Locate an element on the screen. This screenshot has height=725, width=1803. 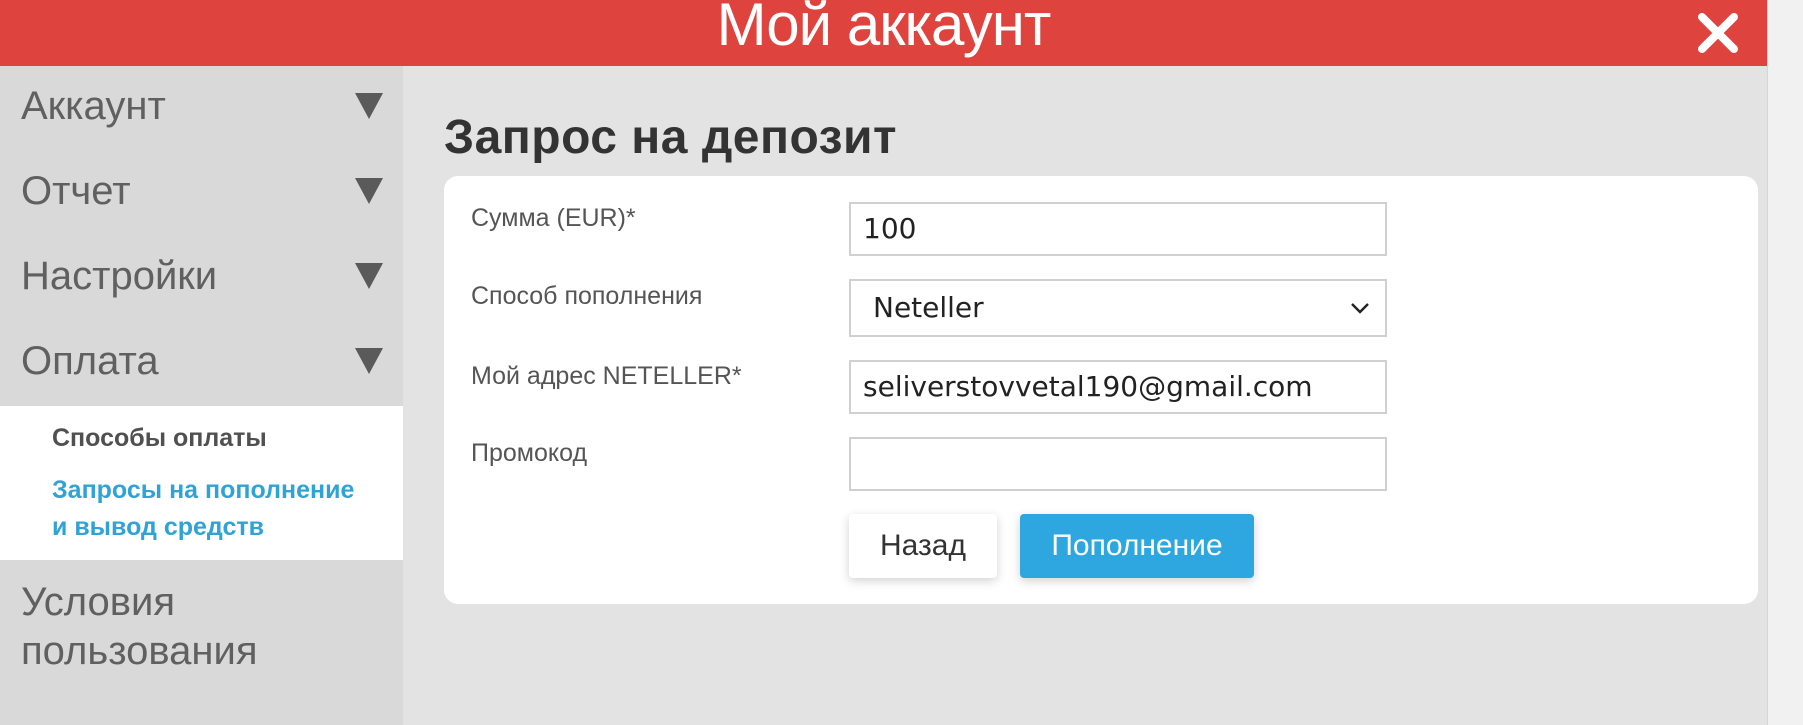
sidebar-item-account: Аккаунт is located at coordinates (201, 108).